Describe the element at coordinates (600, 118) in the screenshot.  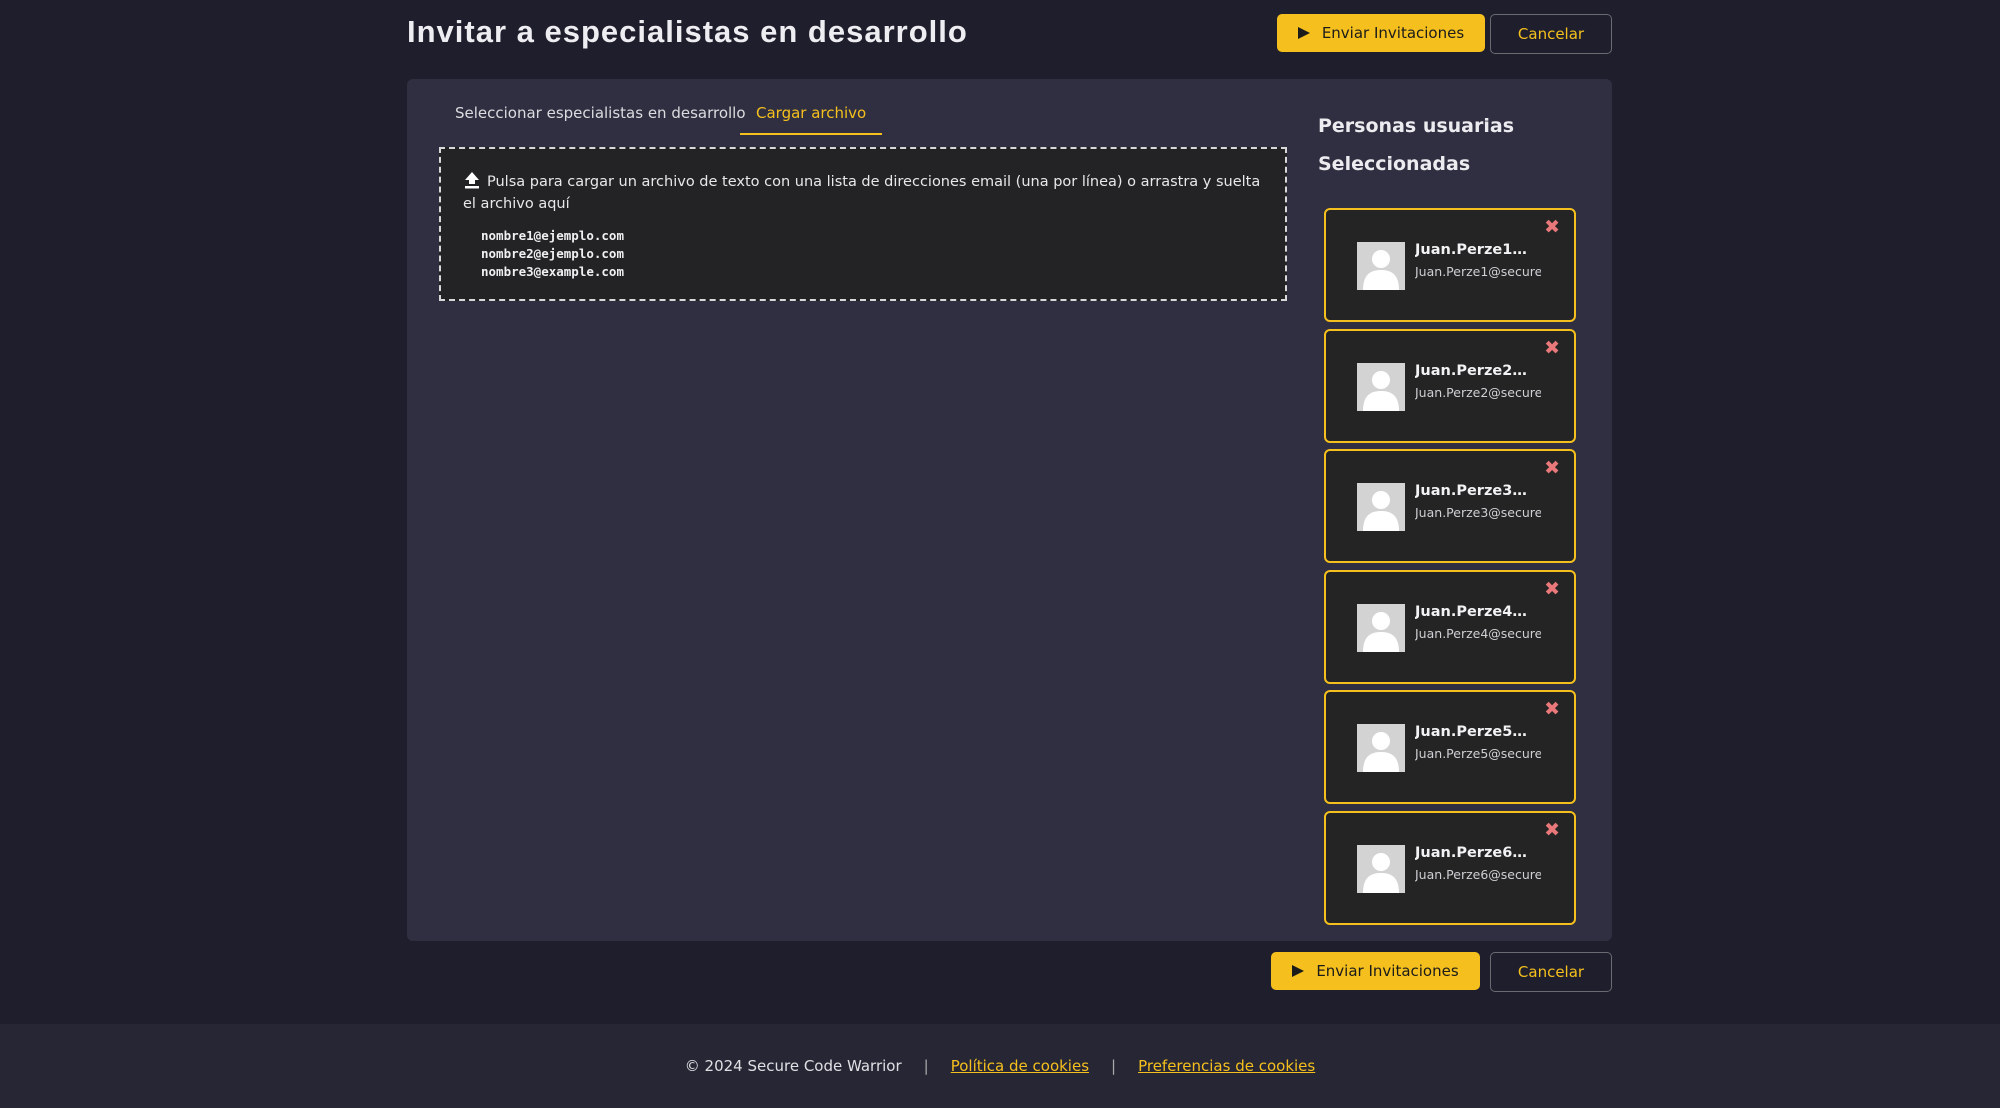
I see `tab-select-developers: Seleccionar especialistas en desarrollo` at that location.